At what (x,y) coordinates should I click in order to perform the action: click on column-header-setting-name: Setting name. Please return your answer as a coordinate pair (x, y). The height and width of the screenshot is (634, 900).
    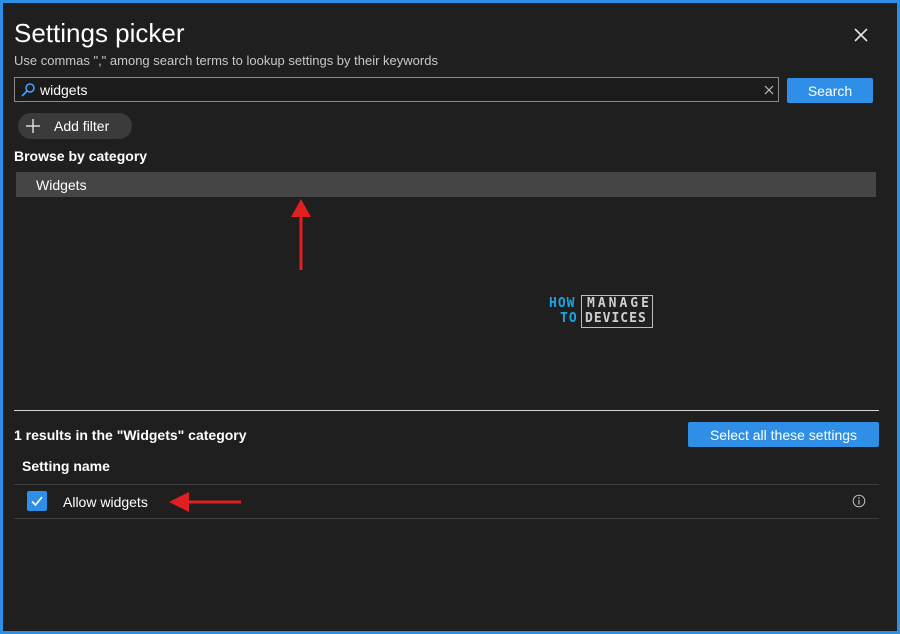
    Looking at the image, I should click on (66, 466).